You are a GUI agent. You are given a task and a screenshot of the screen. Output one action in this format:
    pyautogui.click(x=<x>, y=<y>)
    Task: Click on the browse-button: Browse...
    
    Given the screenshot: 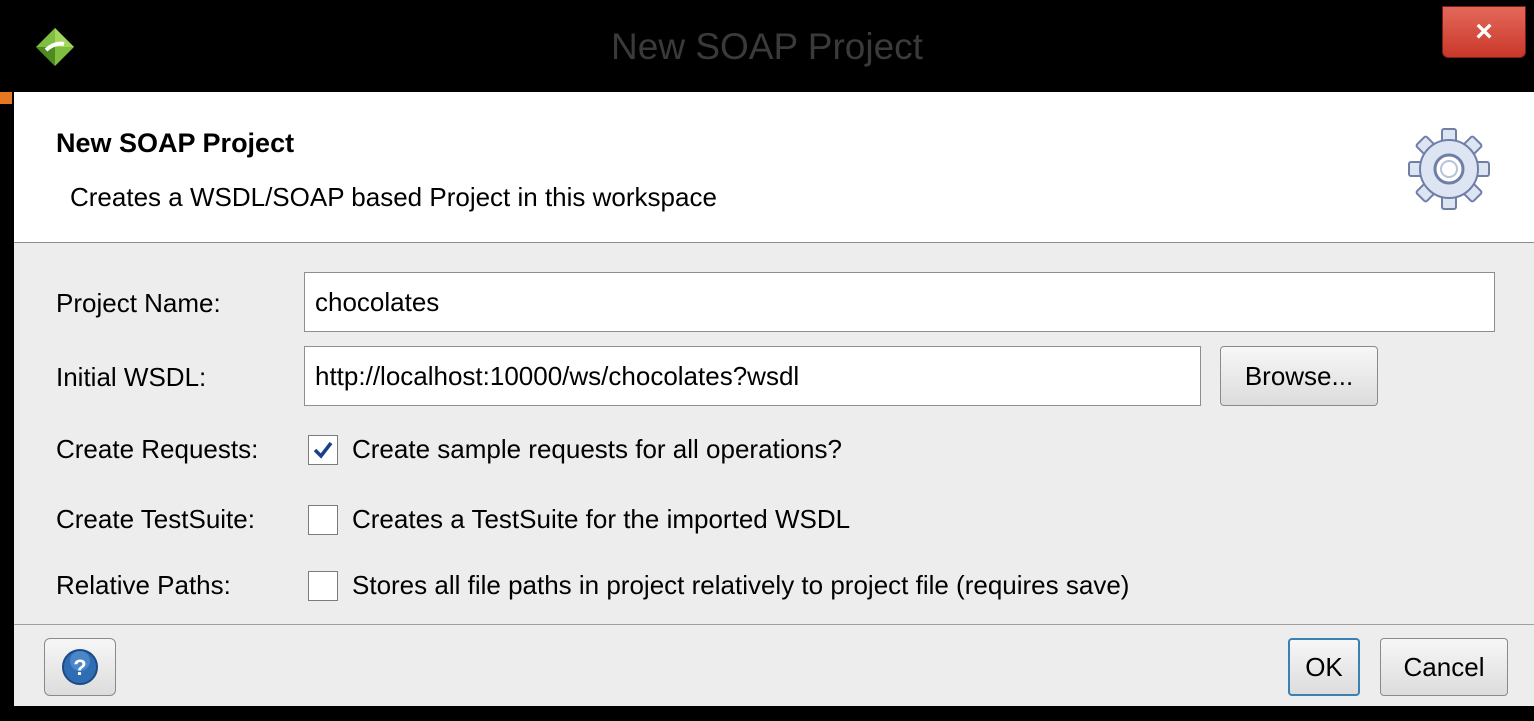 What is the action you would take?
    pyautogui.click(x=1299, y=376)
    